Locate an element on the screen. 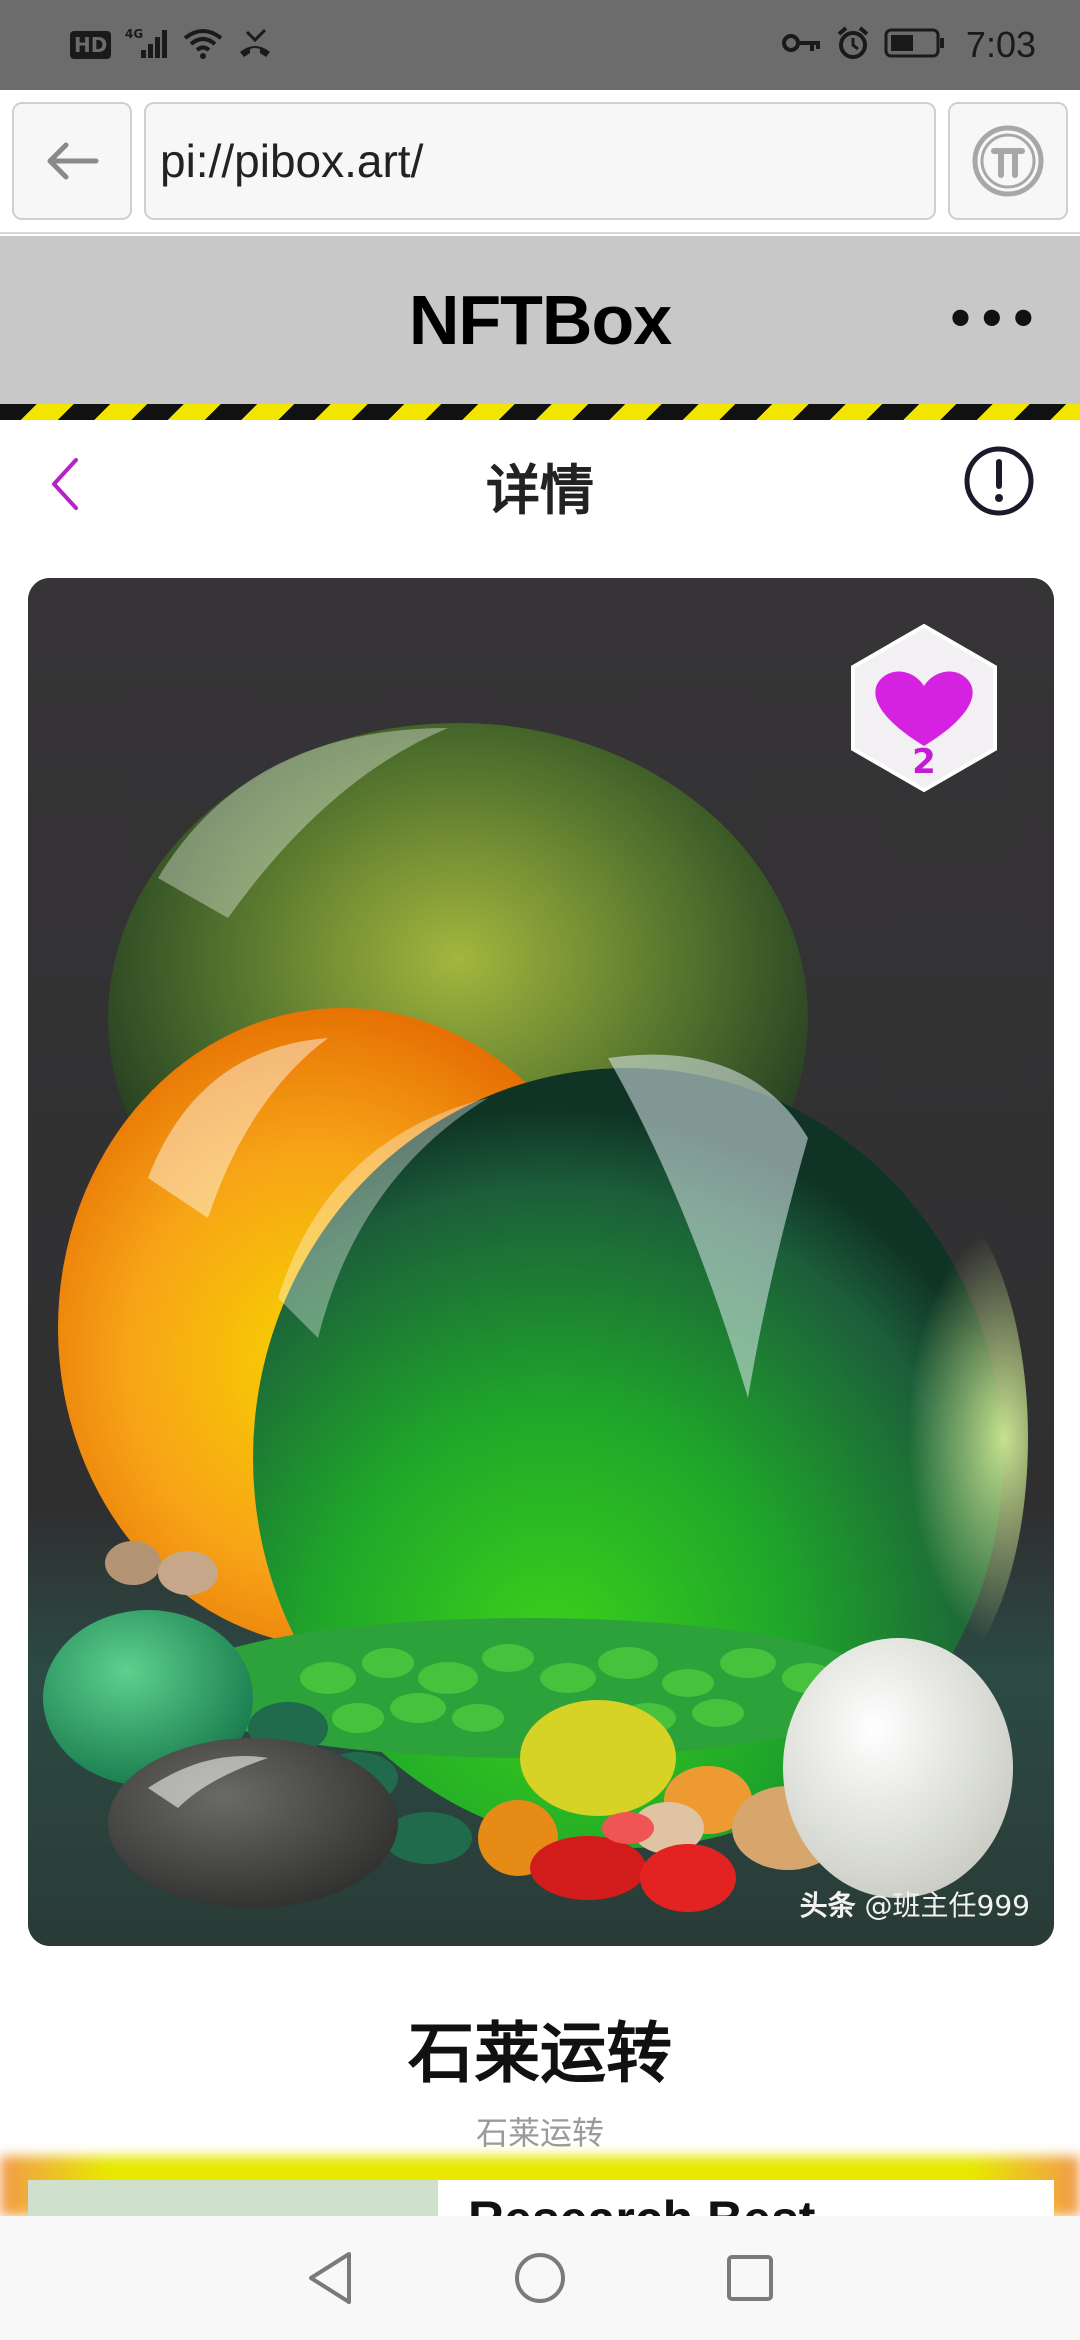  network-label: 4G is located at coordinates (134, 34).